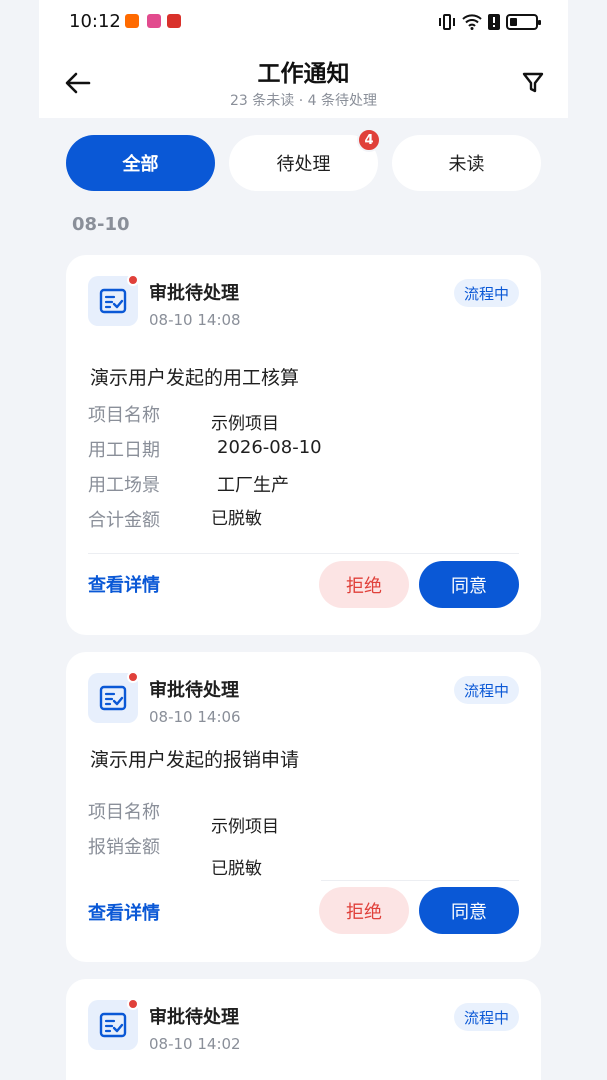 This screenshot has height=1080, width=607. Describe the element at coordinates (303, 59) in the screenshot. I see `top-bar: 10:12 工作通知 23 条未读 · 4 条待处理` at that location.